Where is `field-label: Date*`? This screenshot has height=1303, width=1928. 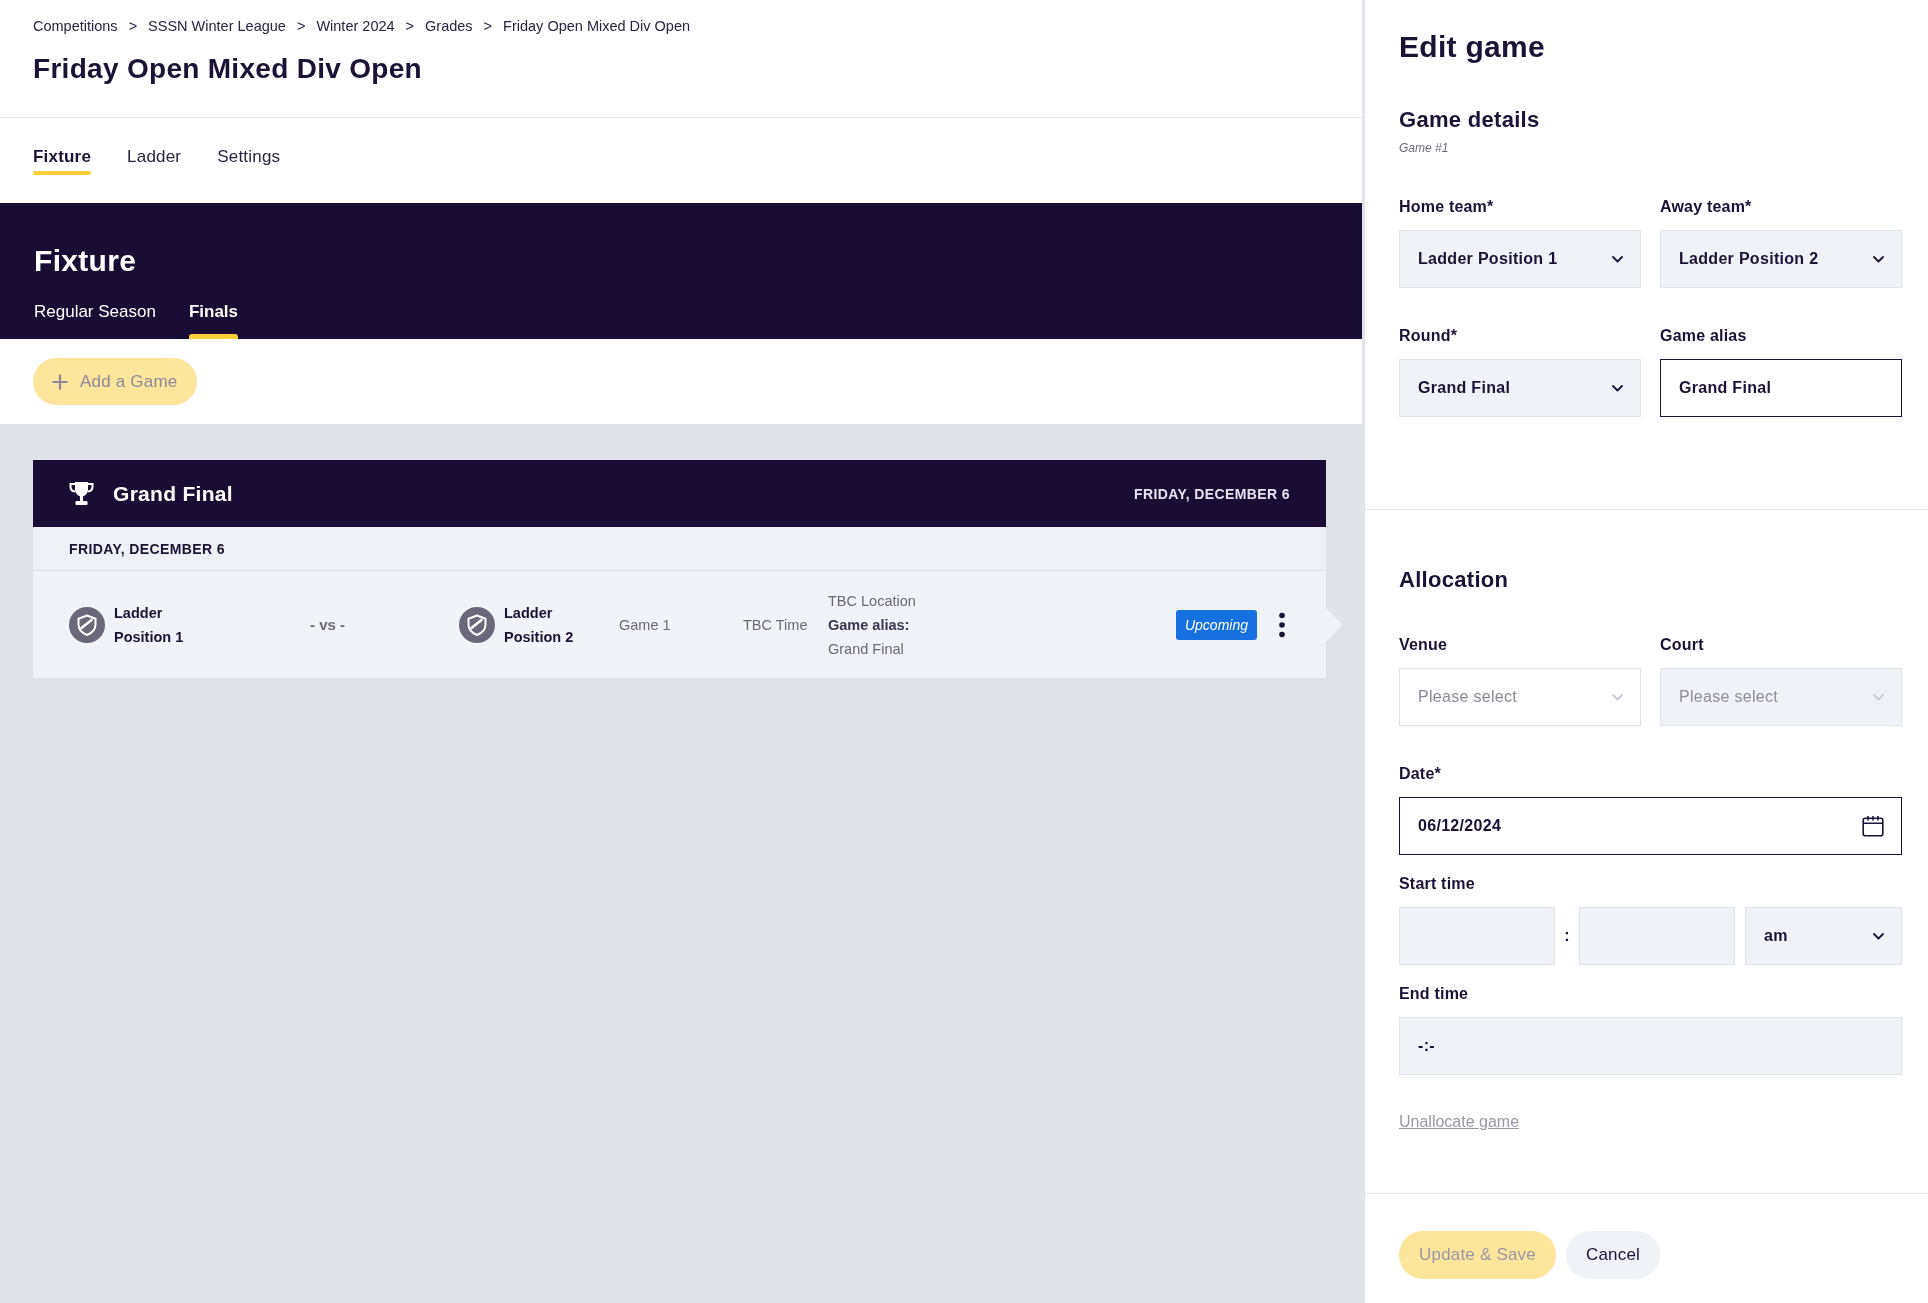
field-label: Date* is located at coordinates (1420, 774).